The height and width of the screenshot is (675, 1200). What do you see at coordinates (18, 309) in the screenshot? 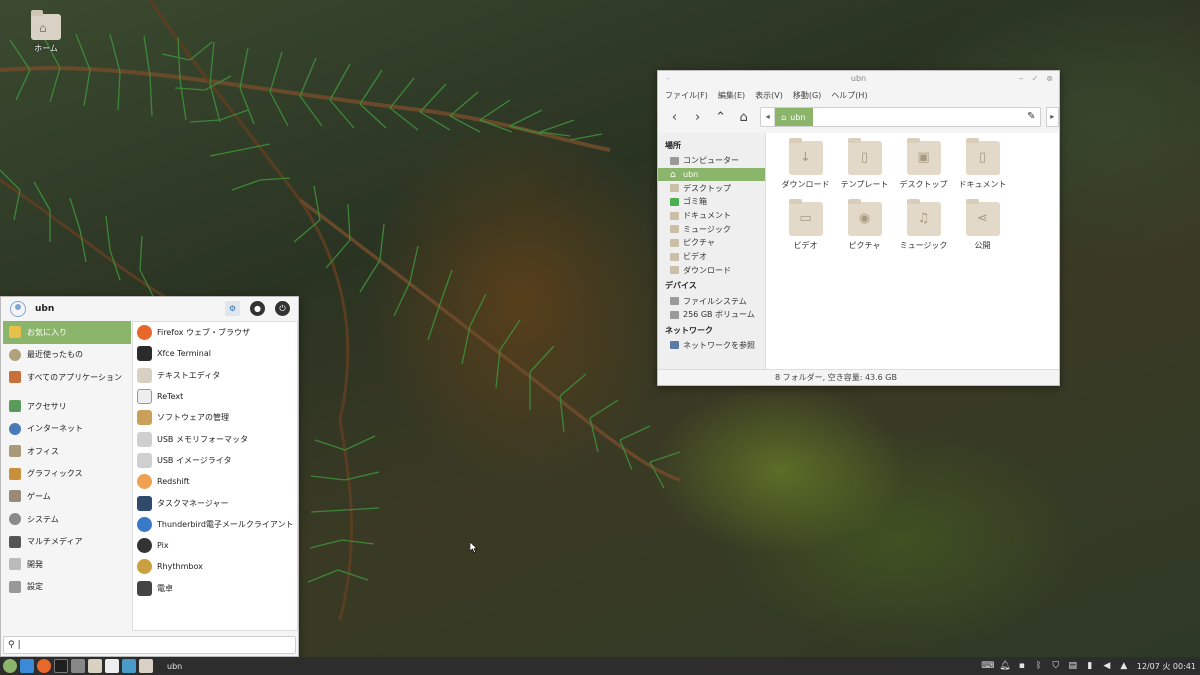
I see `user-avatar-icon` at bounding box center [18, 309].